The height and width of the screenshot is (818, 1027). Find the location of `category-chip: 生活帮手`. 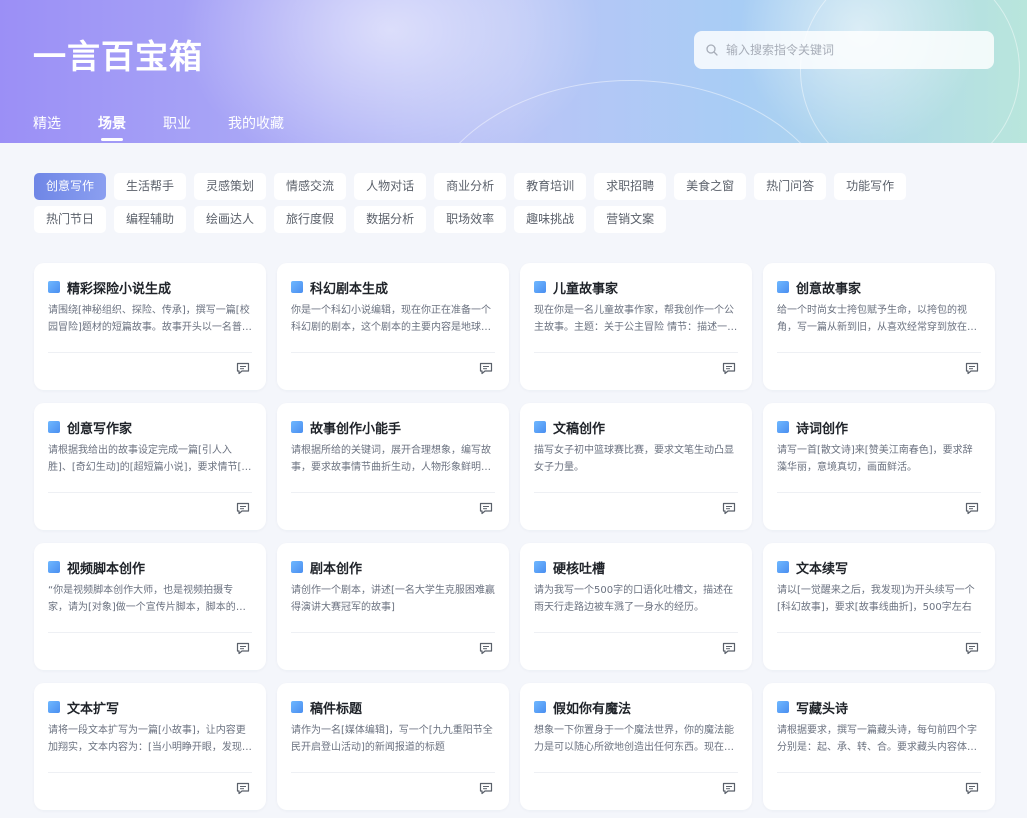

category-chip: 生活帮手 is located at coordinates (150, 186).